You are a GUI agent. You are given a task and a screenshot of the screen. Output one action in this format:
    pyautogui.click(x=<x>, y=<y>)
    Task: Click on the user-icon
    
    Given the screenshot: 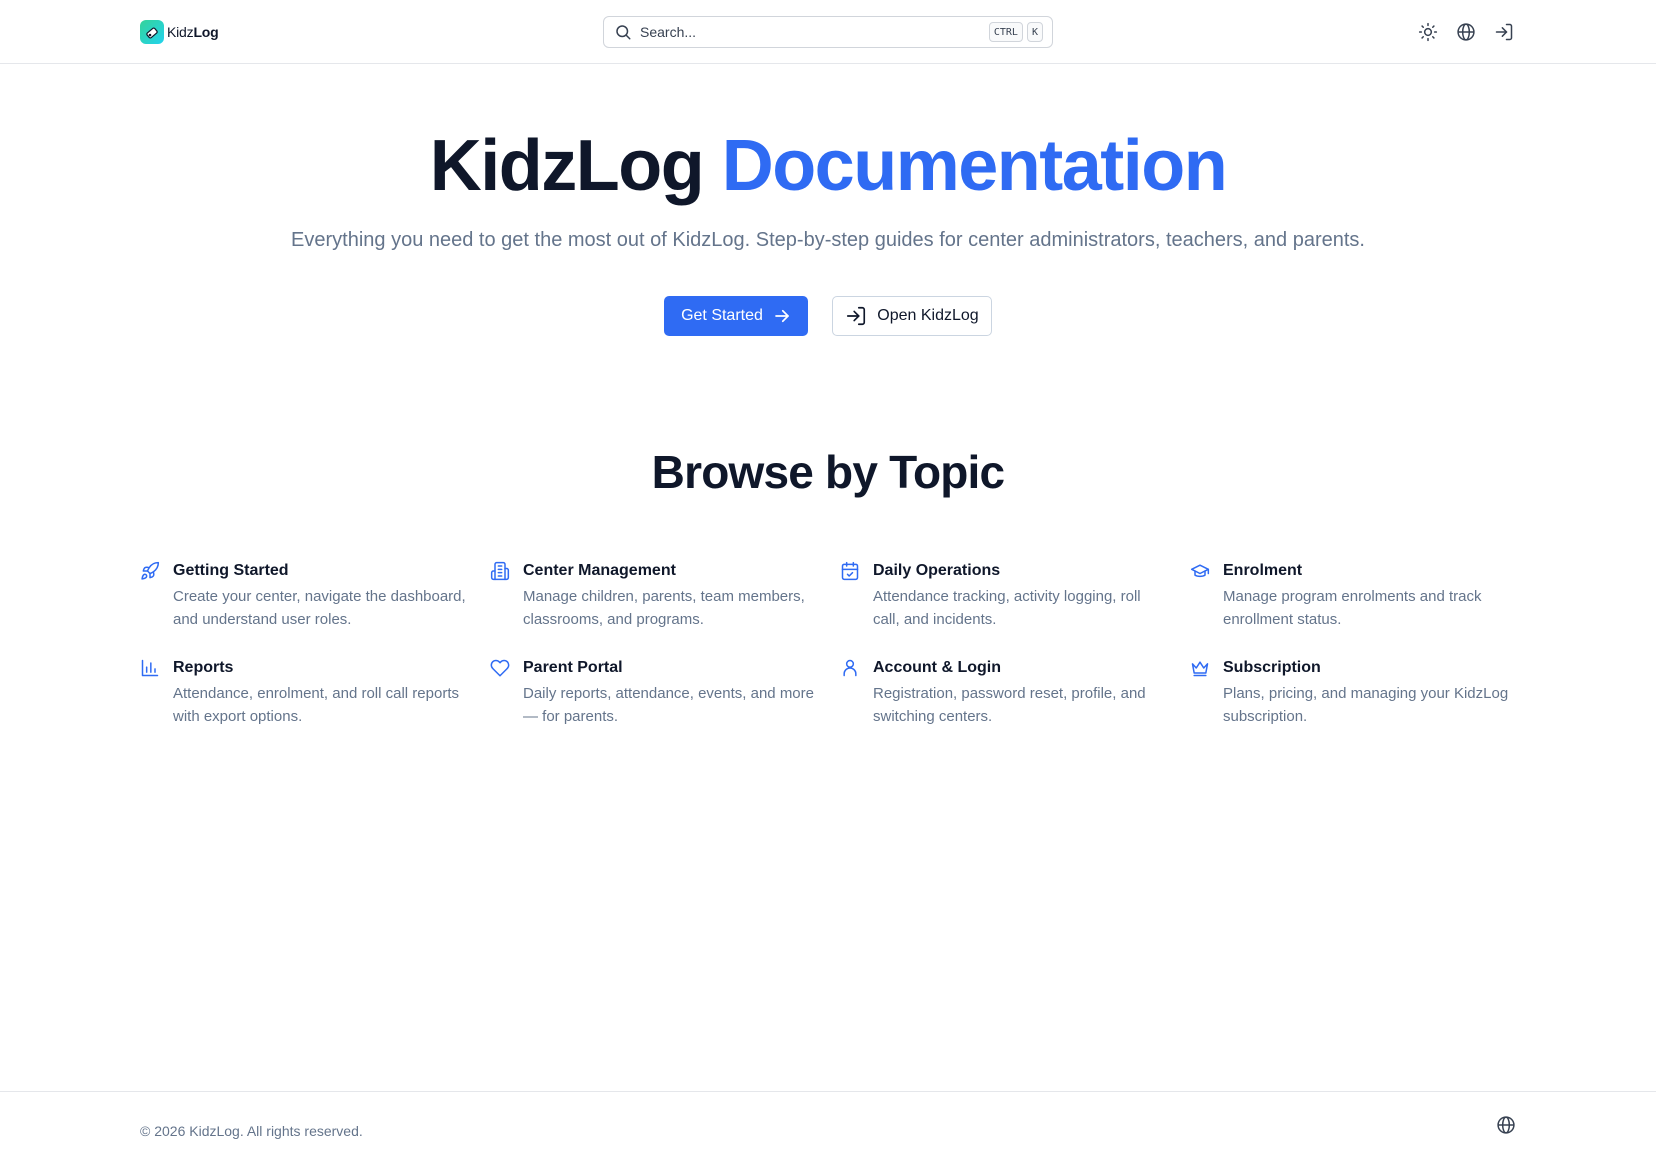 What is the action you would take?
    pyautogui.click(x=850, y=668)
    